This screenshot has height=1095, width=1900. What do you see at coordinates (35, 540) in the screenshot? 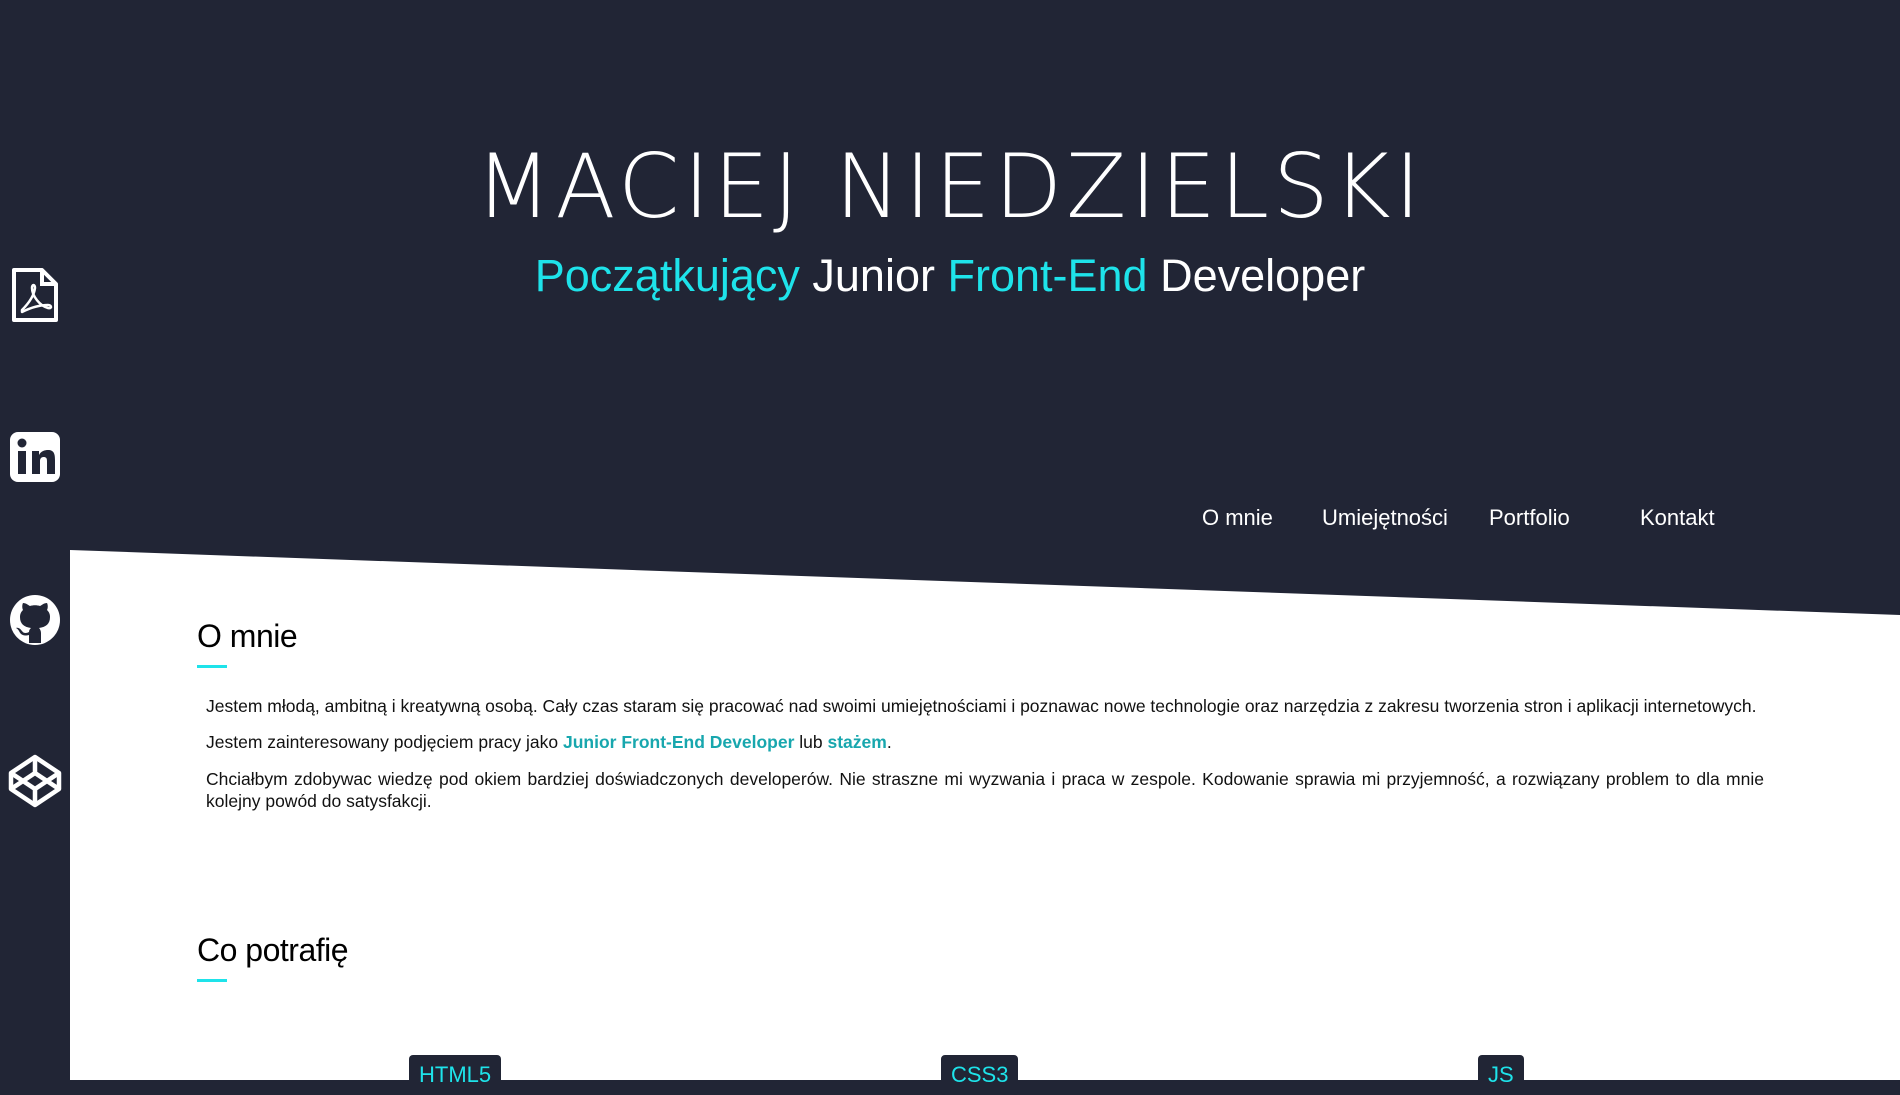
I see `social-sidebar` at bounding box center [35, 540].